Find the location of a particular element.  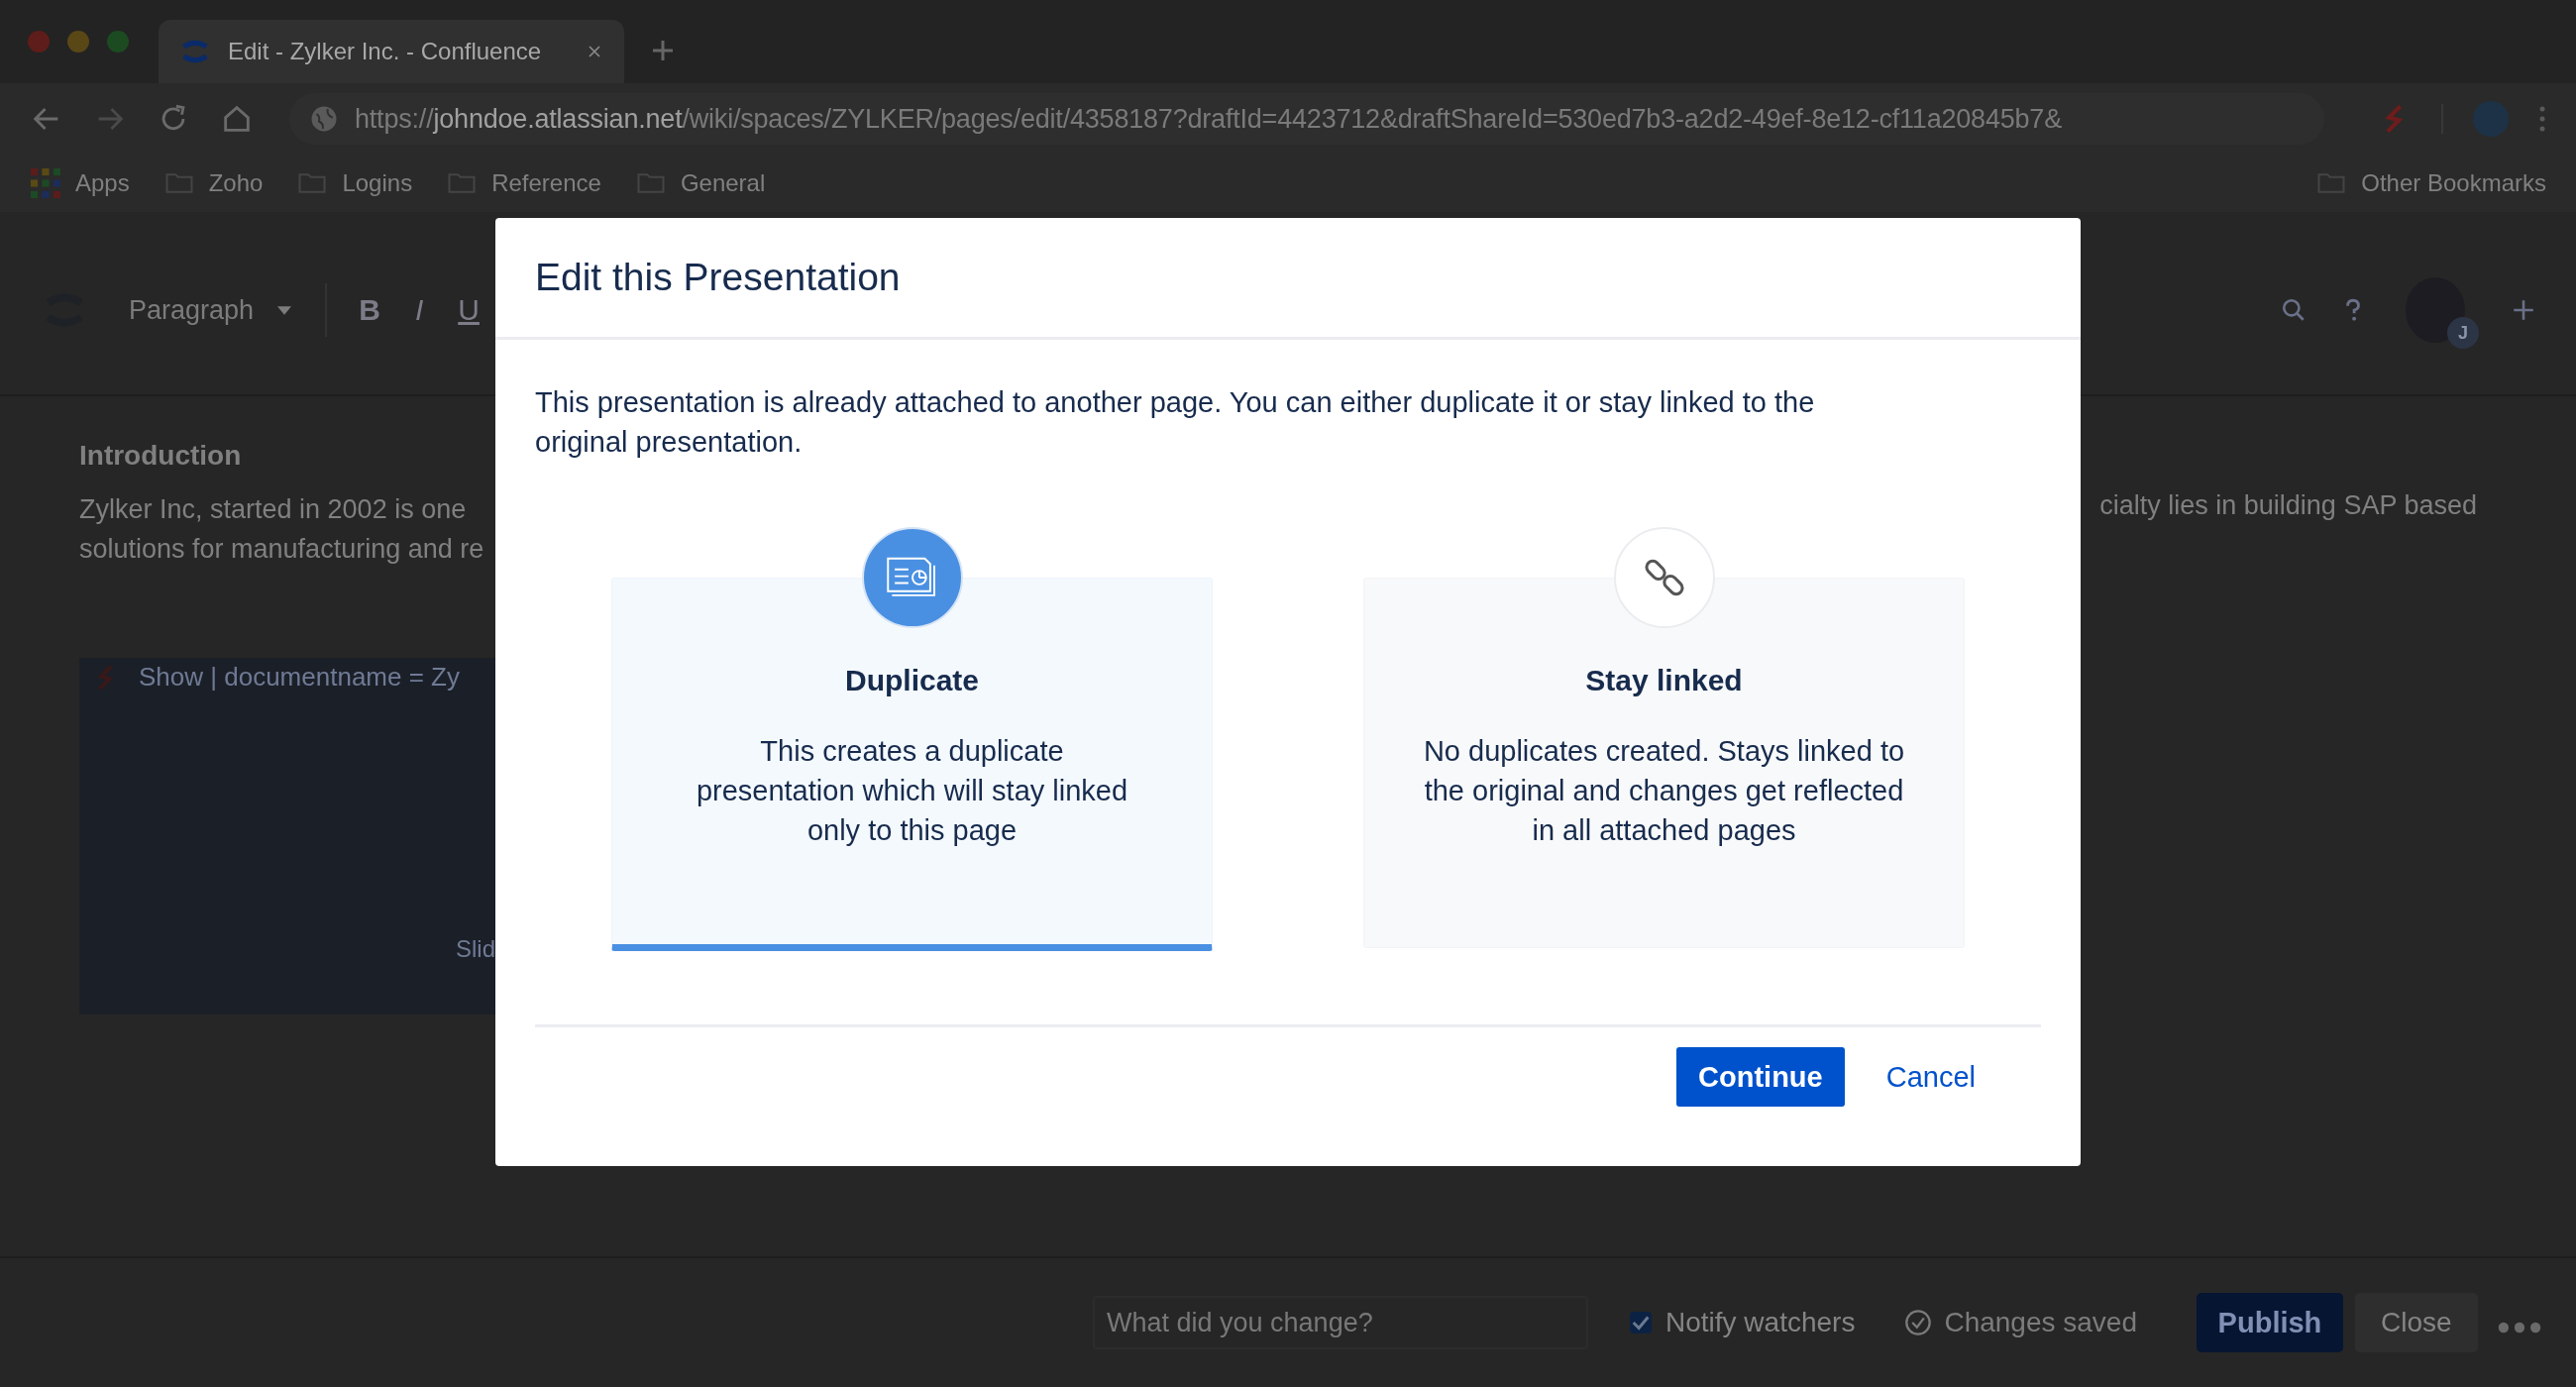

add-icon is located at coordinates (2523, 310).